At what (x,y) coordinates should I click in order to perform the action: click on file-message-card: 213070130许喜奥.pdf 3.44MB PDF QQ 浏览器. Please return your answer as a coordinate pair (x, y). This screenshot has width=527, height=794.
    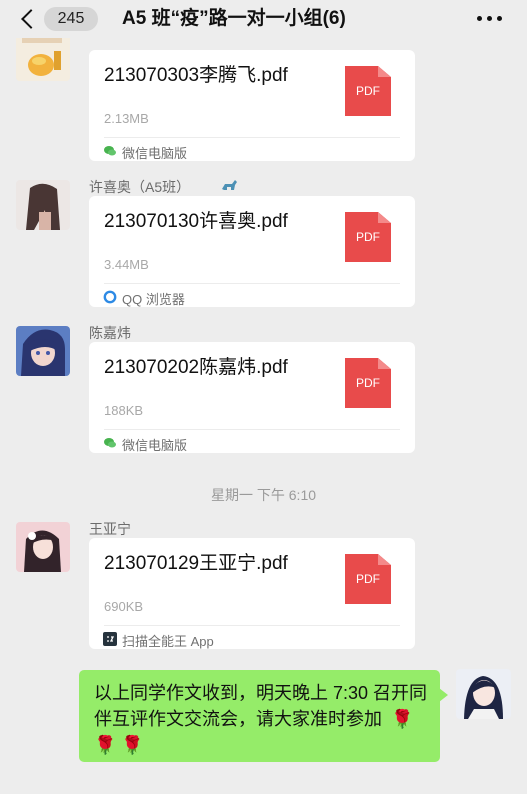
    Looking at the image, I should click on (252, 251).